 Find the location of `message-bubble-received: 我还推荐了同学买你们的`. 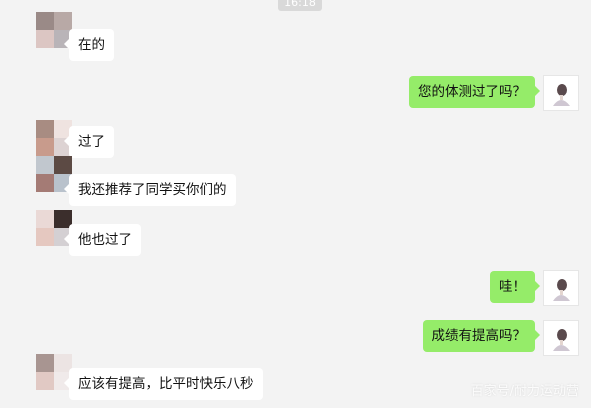

message-bubble-received: 我还推荐了同学买你们的 is located at coordinates (150, 190).